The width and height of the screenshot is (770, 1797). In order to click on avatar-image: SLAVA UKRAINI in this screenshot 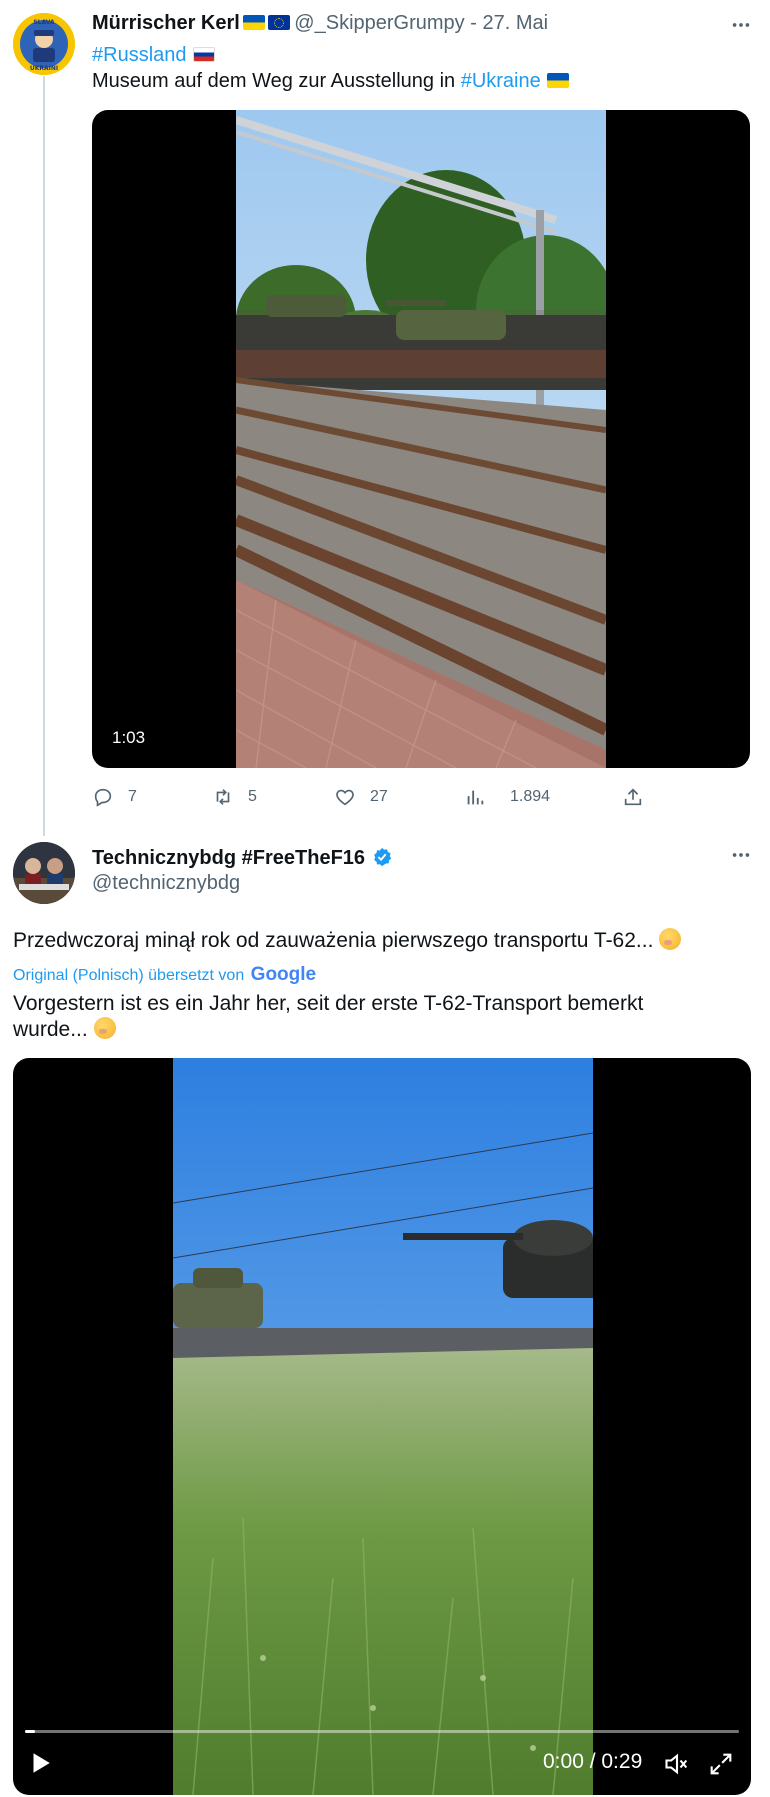, I will do `click(44, 44)`.